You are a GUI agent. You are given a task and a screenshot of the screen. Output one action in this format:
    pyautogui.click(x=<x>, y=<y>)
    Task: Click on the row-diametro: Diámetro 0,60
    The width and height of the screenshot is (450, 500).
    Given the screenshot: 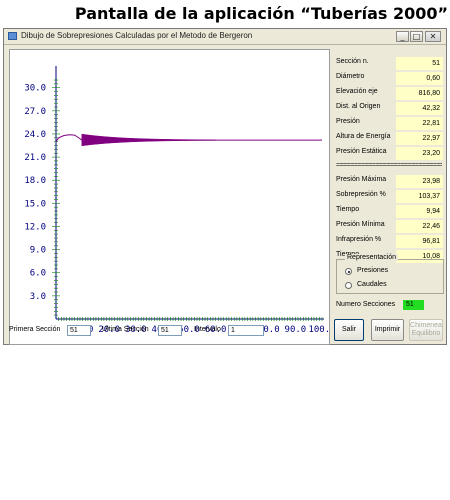 What is the action you would take?
    pyautogui.click(x=389, y=78)
    